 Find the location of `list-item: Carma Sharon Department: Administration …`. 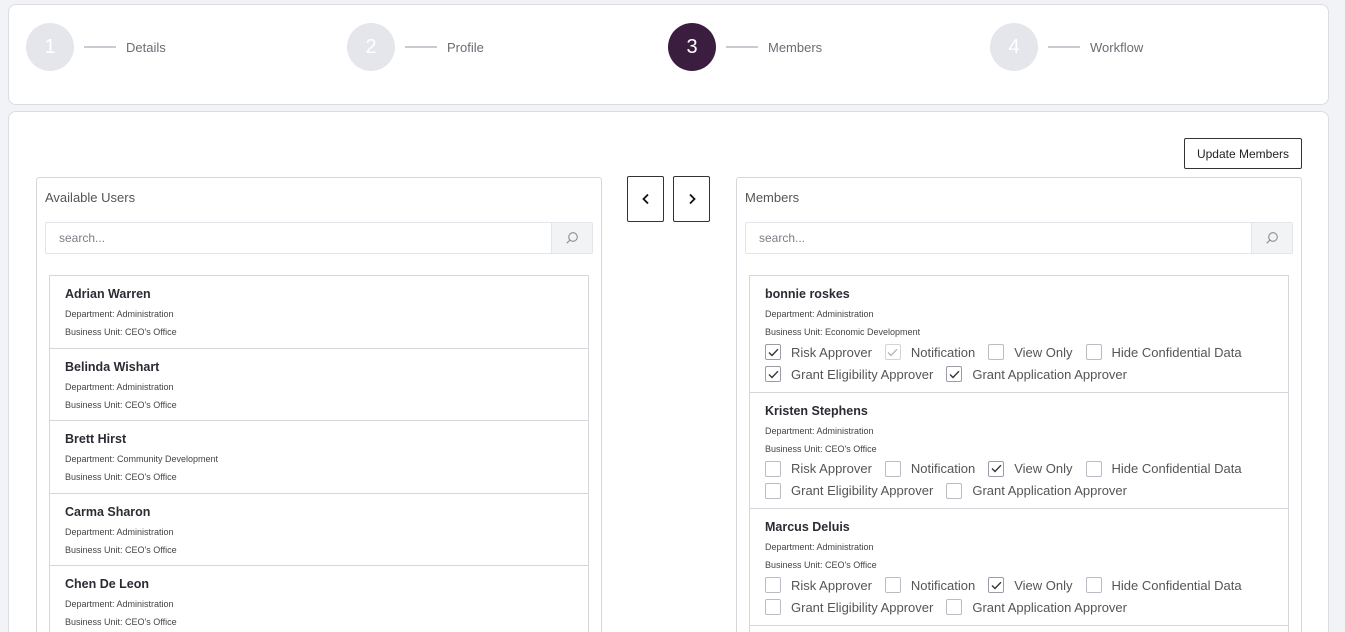

list-item: Carma Sharon Department: Administration … is located at coordinates (319, 530).